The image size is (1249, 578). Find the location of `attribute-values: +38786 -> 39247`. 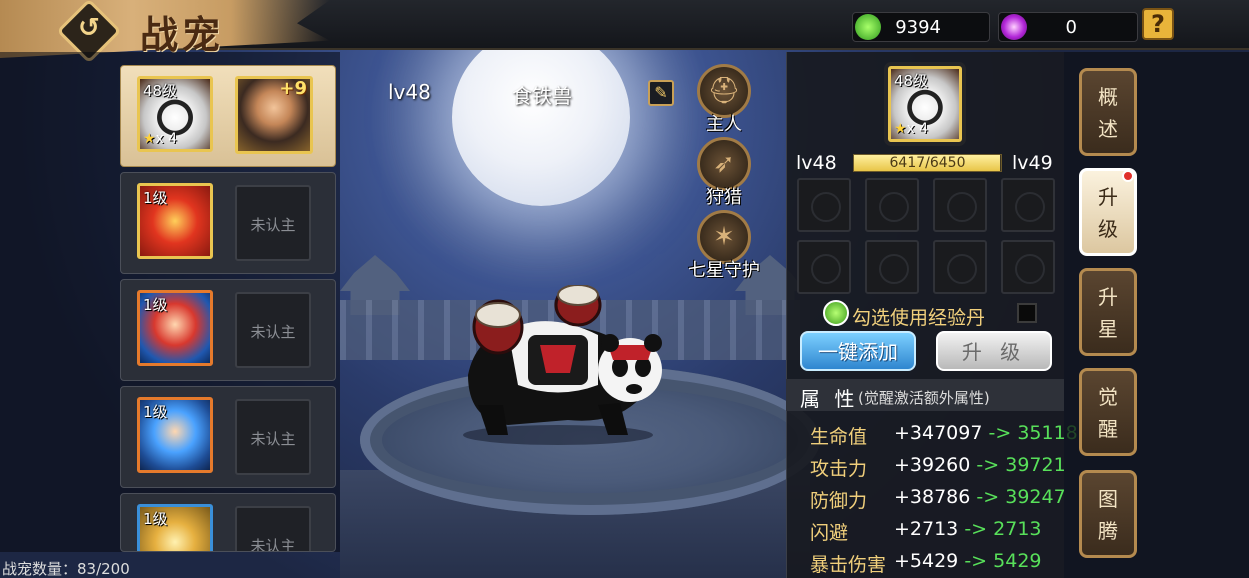

attribute-values: +38786 -> 39247 is located at coordinates (980, 497).